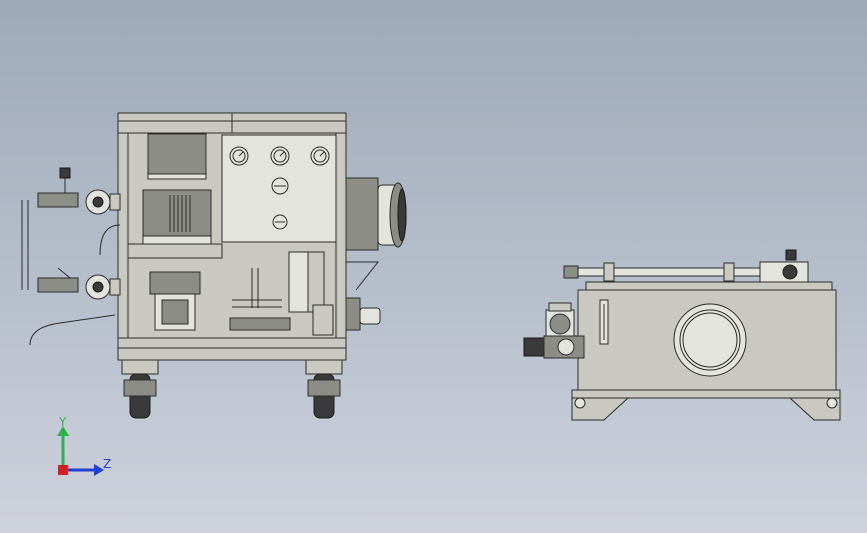 This screenshot has width=867, height=533. I want to click on panel-meter, so click(280, 186).